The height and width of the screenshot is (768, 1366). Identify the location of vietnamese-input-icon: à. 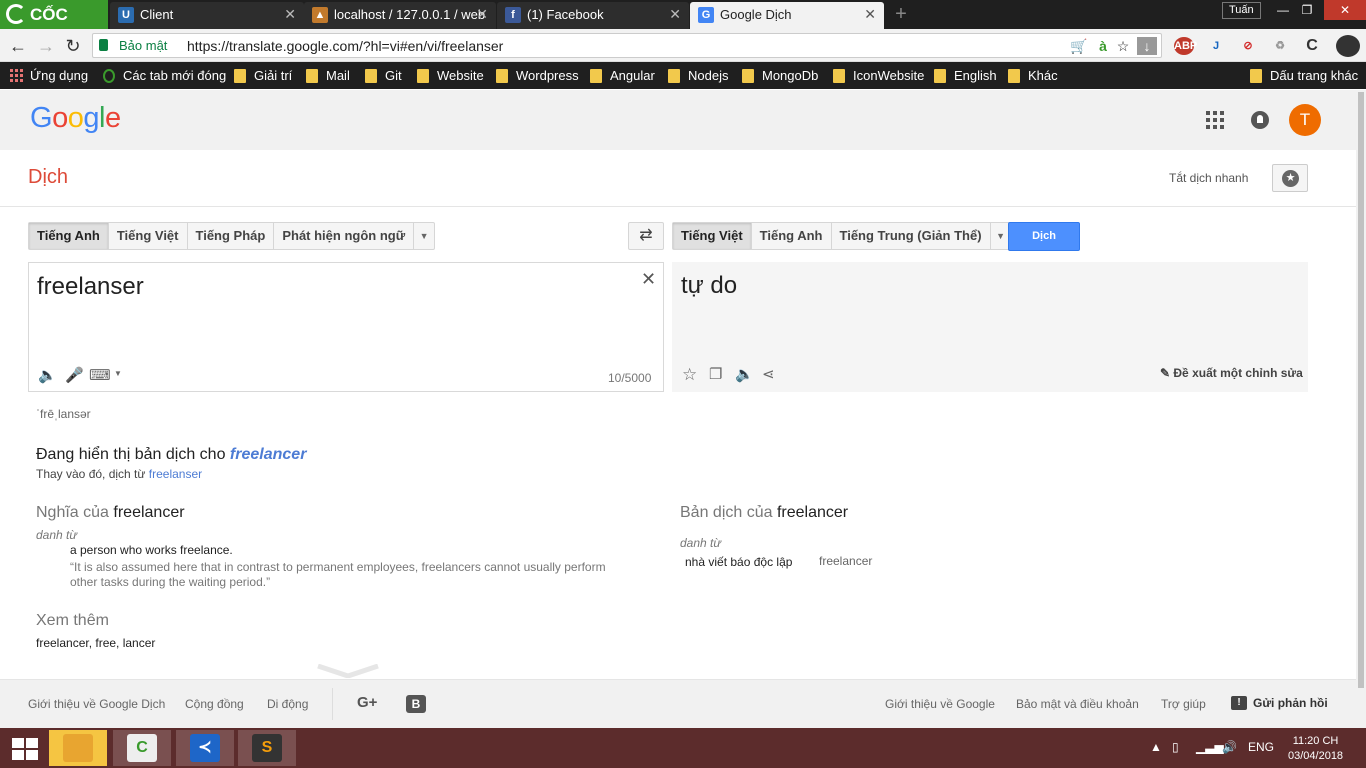
(1103, 46).